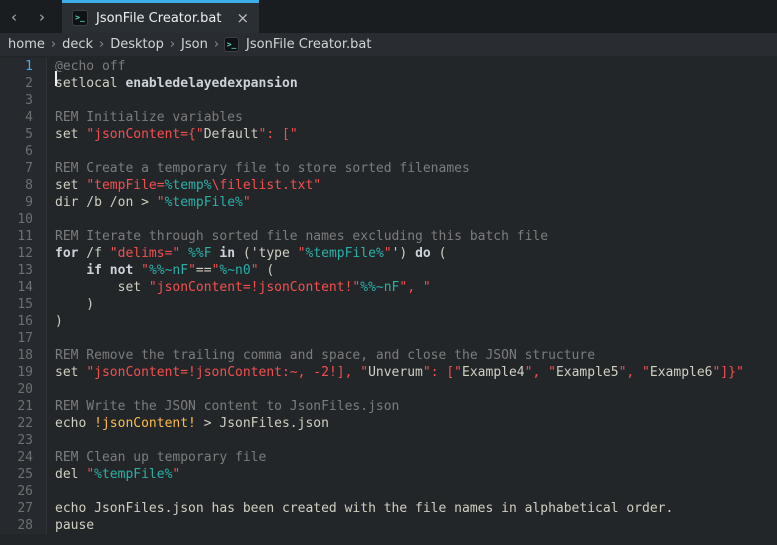 Image resolution: width=777 pixels, height=545 pixels. I want to click on line-number: 20, so click(23, 389).